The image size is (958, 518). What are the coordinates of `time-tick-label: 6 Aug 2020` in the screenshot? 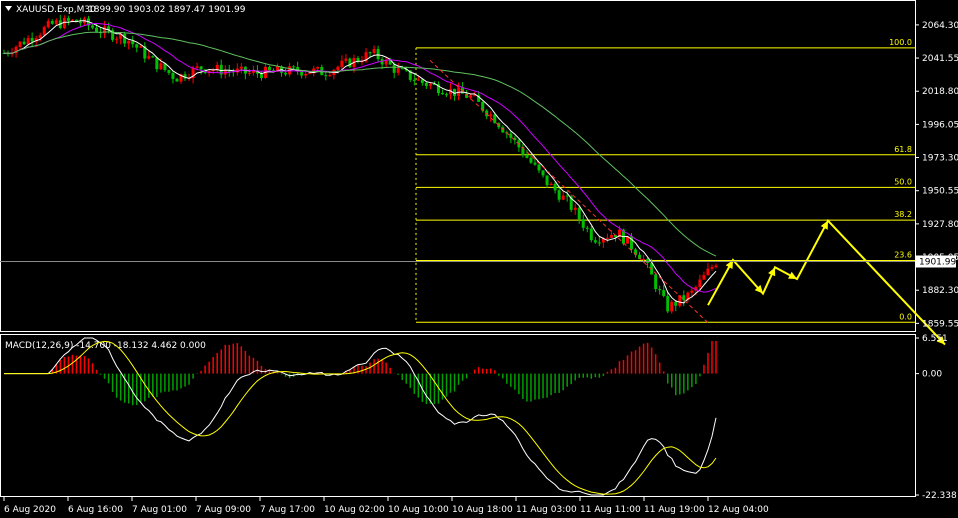 It's located at (30, 510).